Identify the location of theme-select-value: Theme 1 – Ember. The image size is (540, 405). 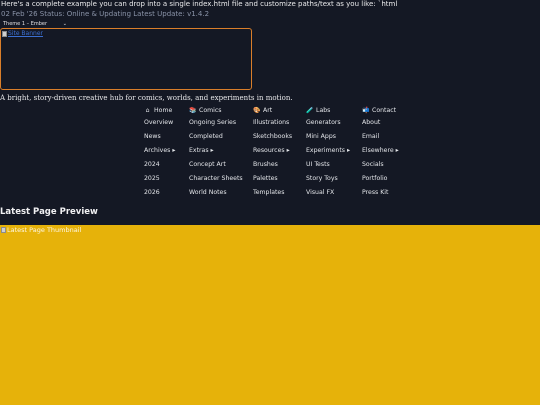
(25, 23).